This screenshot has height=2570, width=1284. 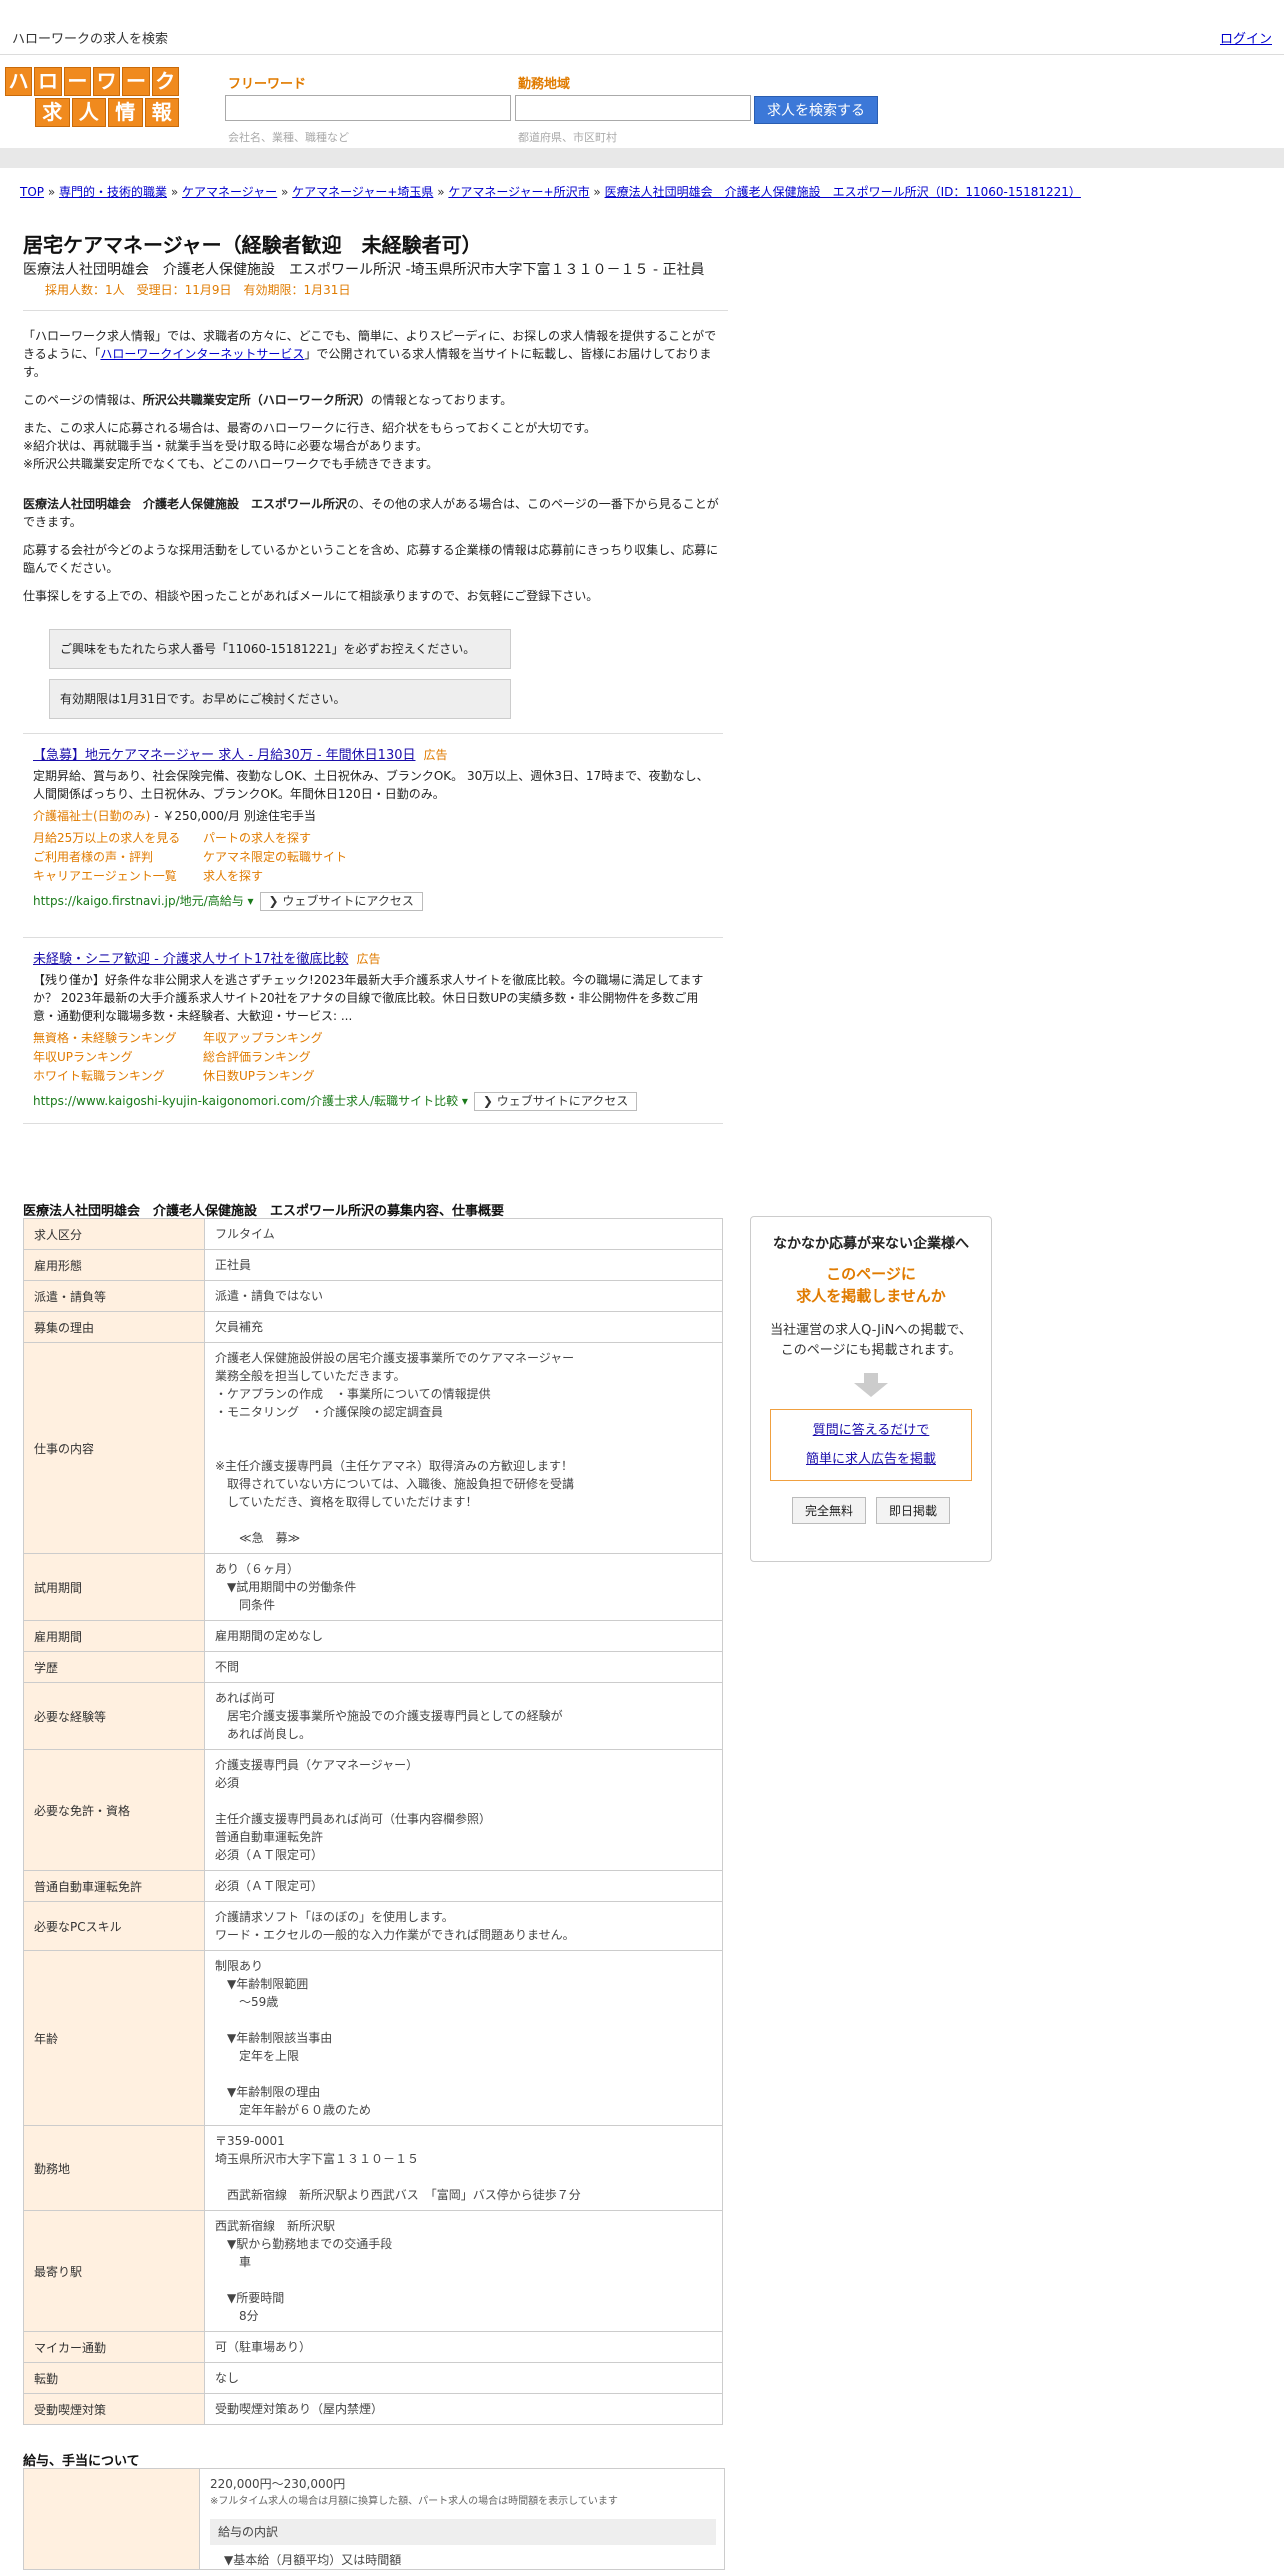 What do you see at coordinates (828, 1510) in the screenshot?
I see `free-badge: 完全無料` at bounding box center [828, 1510].